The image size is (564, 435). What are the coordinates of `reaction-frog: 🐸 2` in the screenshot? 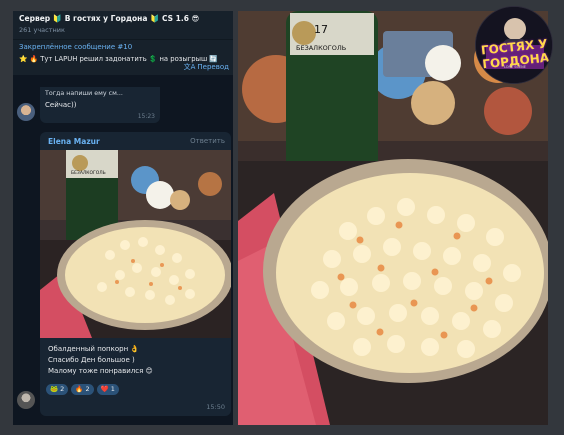 It's located at (57, 389).